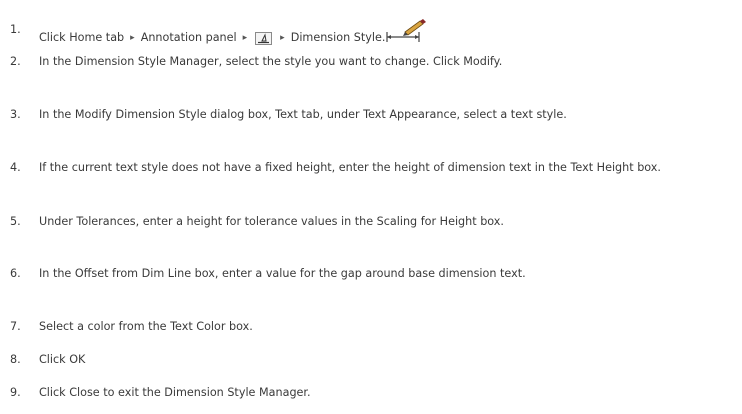 This screenshot has height=414, width=742. I want to click on step-number: 3., so click(15, 114).